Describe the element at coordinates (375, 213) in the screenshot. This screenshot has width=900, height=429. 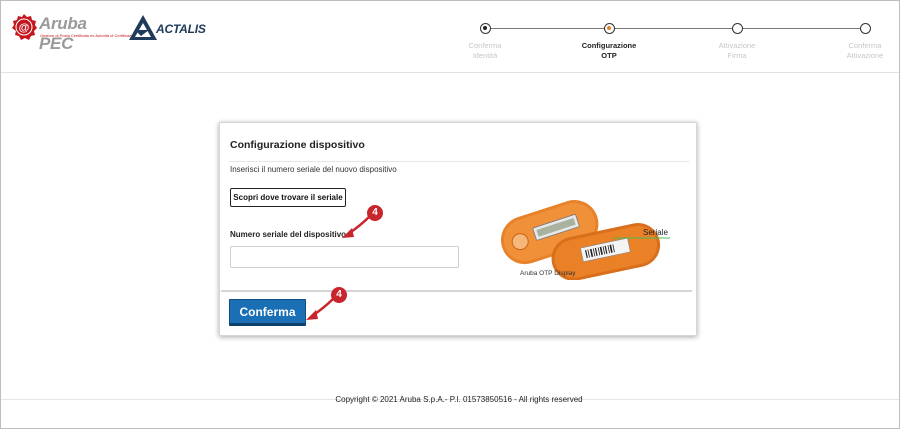
I see `annotation-badge-serial: 4` at that location.